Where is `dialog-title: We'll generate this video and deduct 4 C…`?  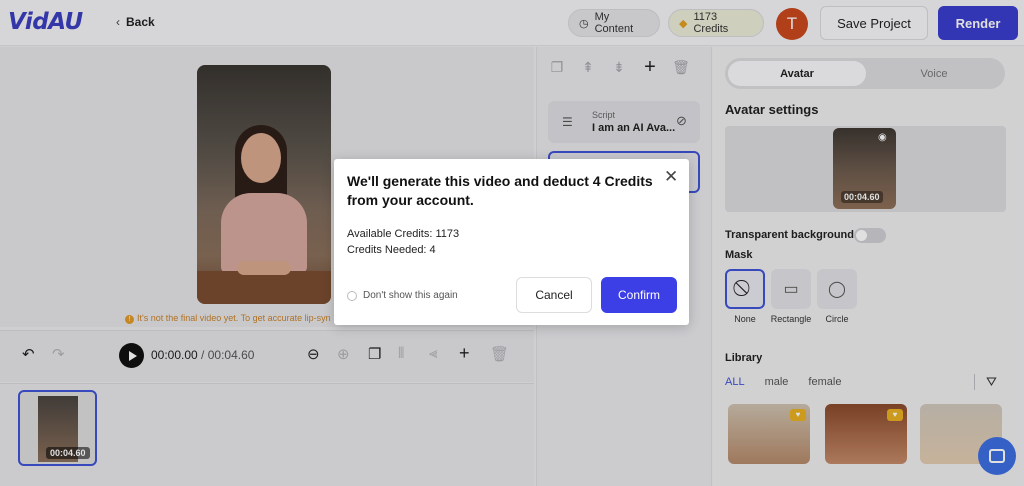
dialog-title: We'll generate this video and deduct 4 C… is located at coordinates (500, 190).